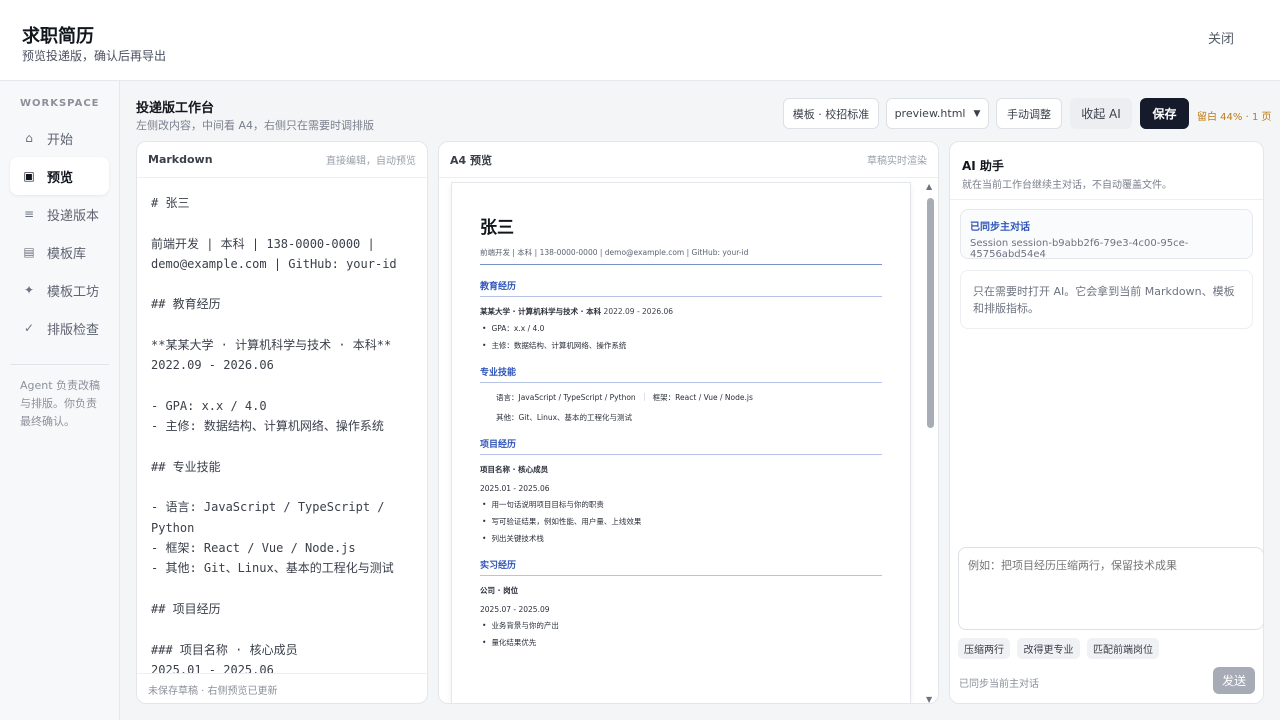 This screenshot has height=720, width=1280. What do you see at coordinates (58, 36) in the screenshot?
I see `app-title: 求职简历` at bounding box center [58, 36].